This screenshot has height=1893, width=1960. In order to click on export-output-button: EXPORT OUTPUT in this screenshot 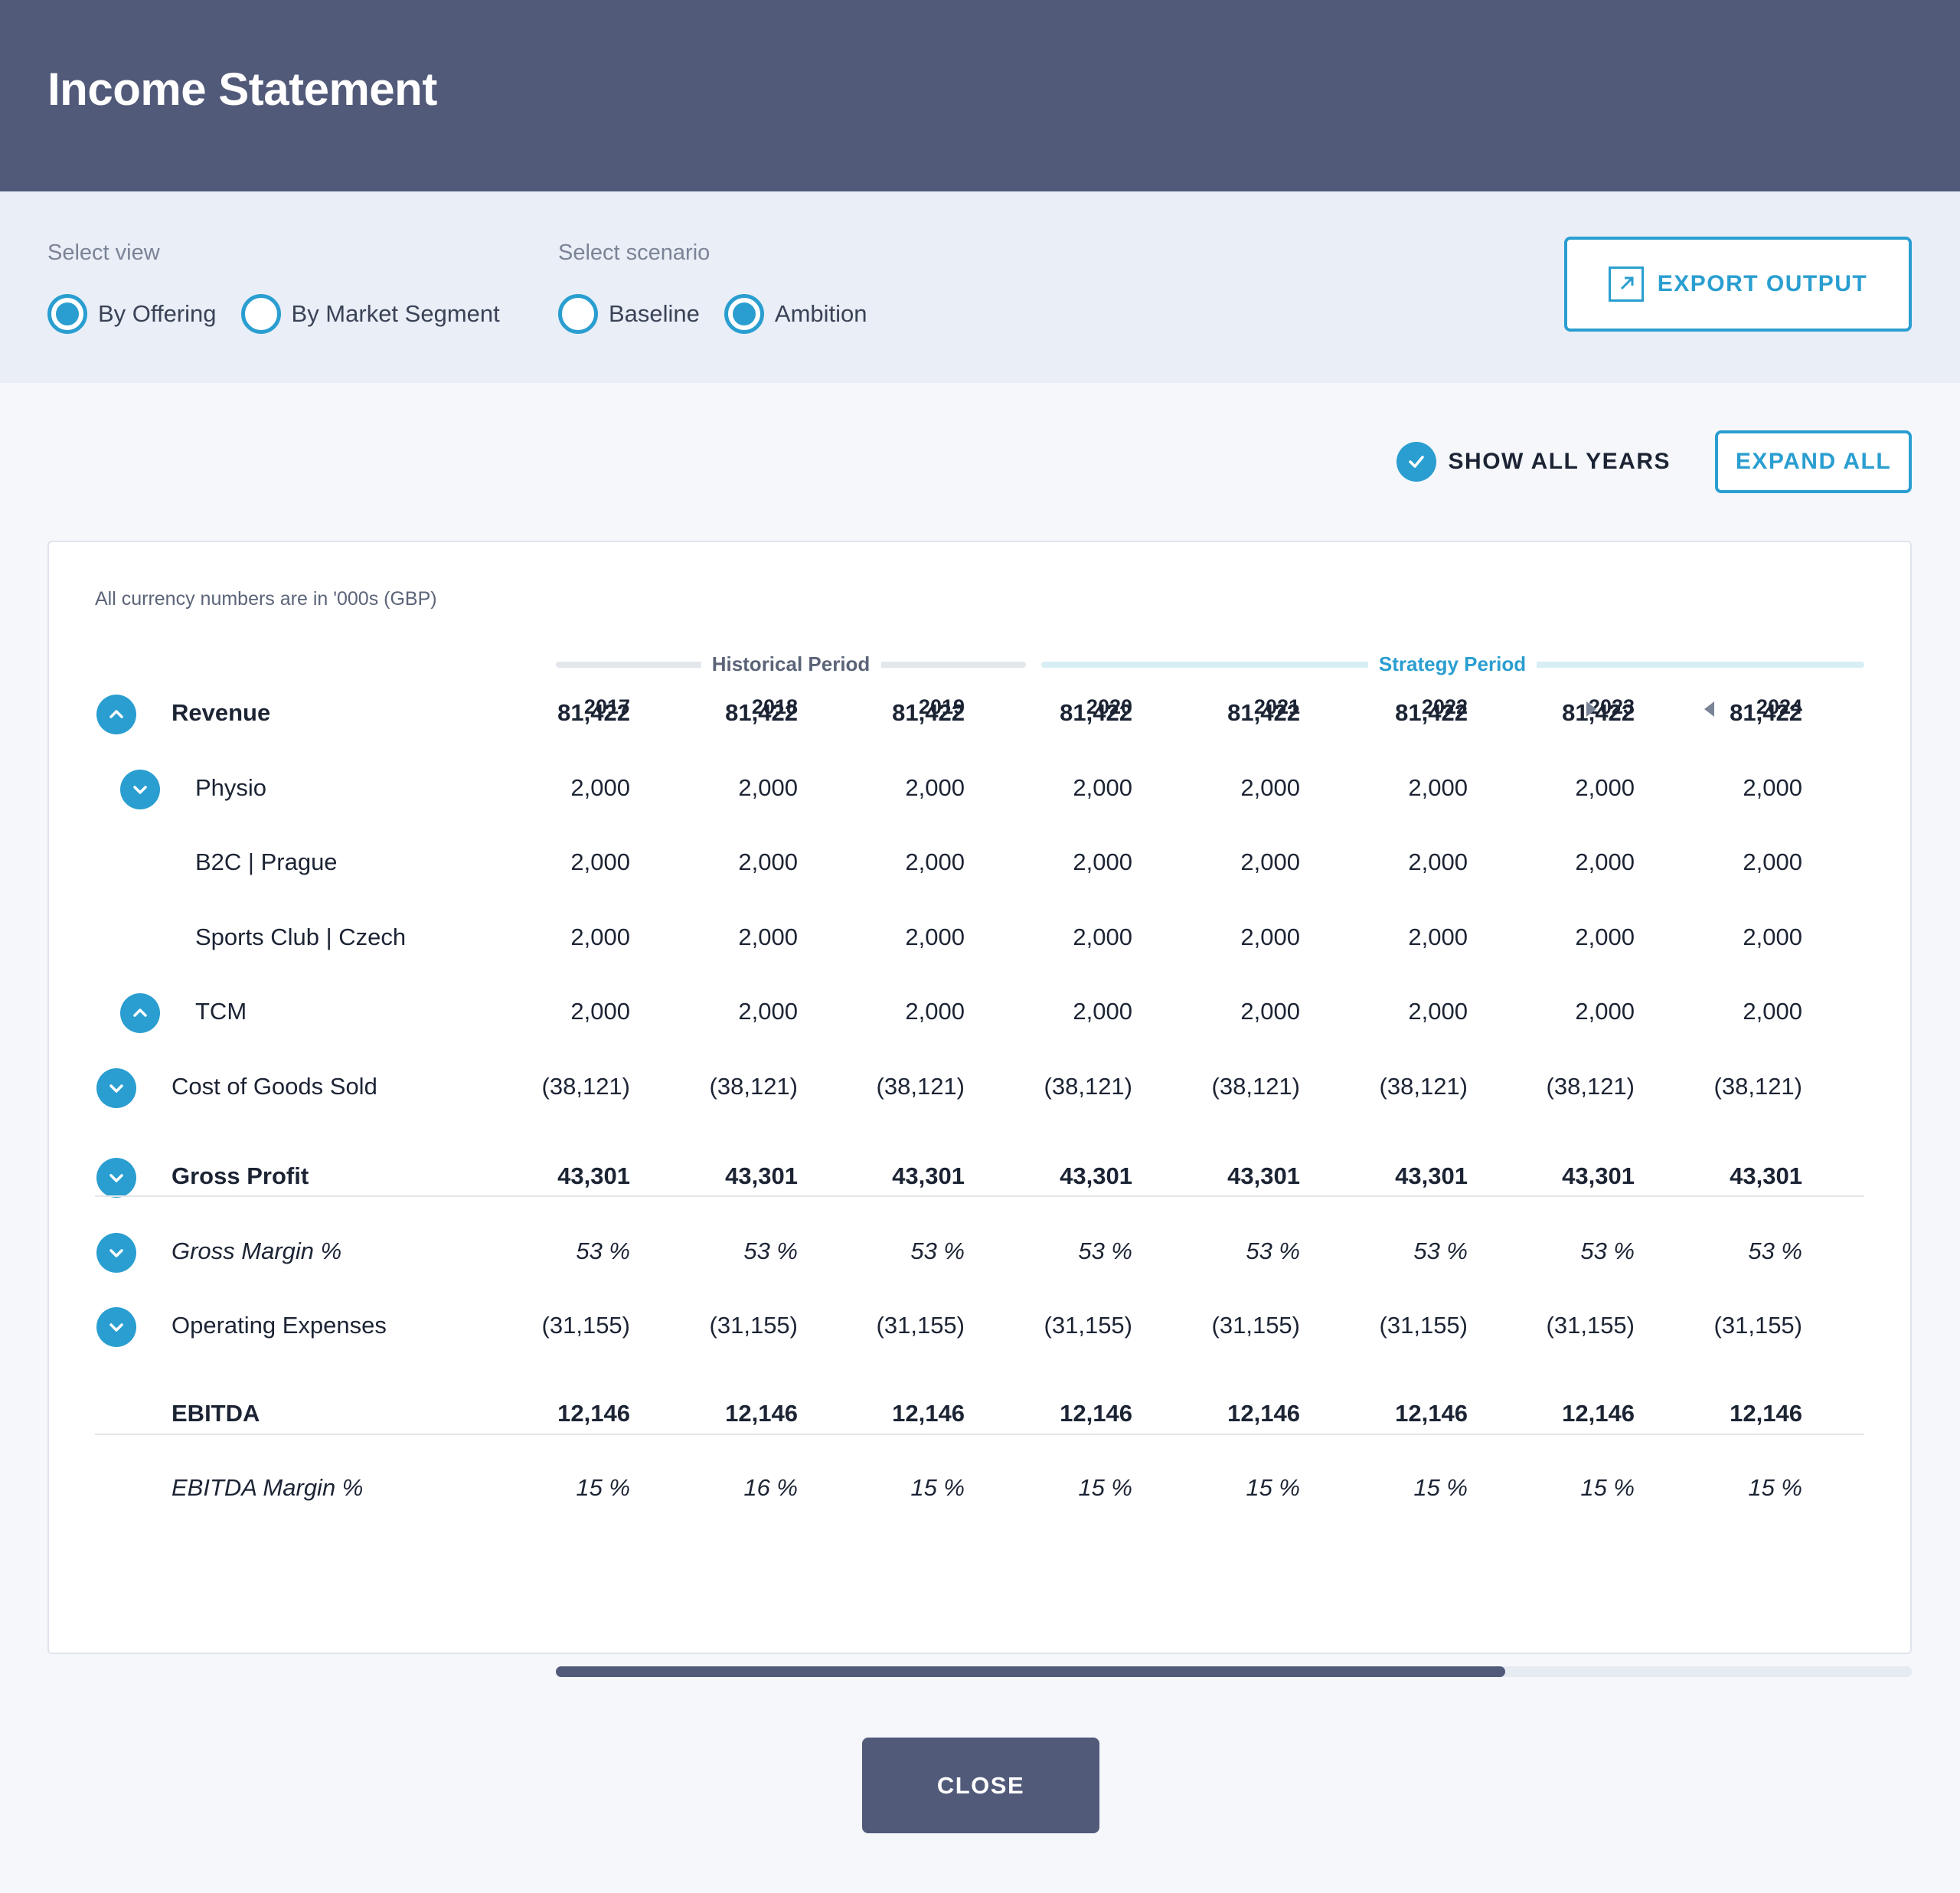, I will do `click(1738, 285)`.